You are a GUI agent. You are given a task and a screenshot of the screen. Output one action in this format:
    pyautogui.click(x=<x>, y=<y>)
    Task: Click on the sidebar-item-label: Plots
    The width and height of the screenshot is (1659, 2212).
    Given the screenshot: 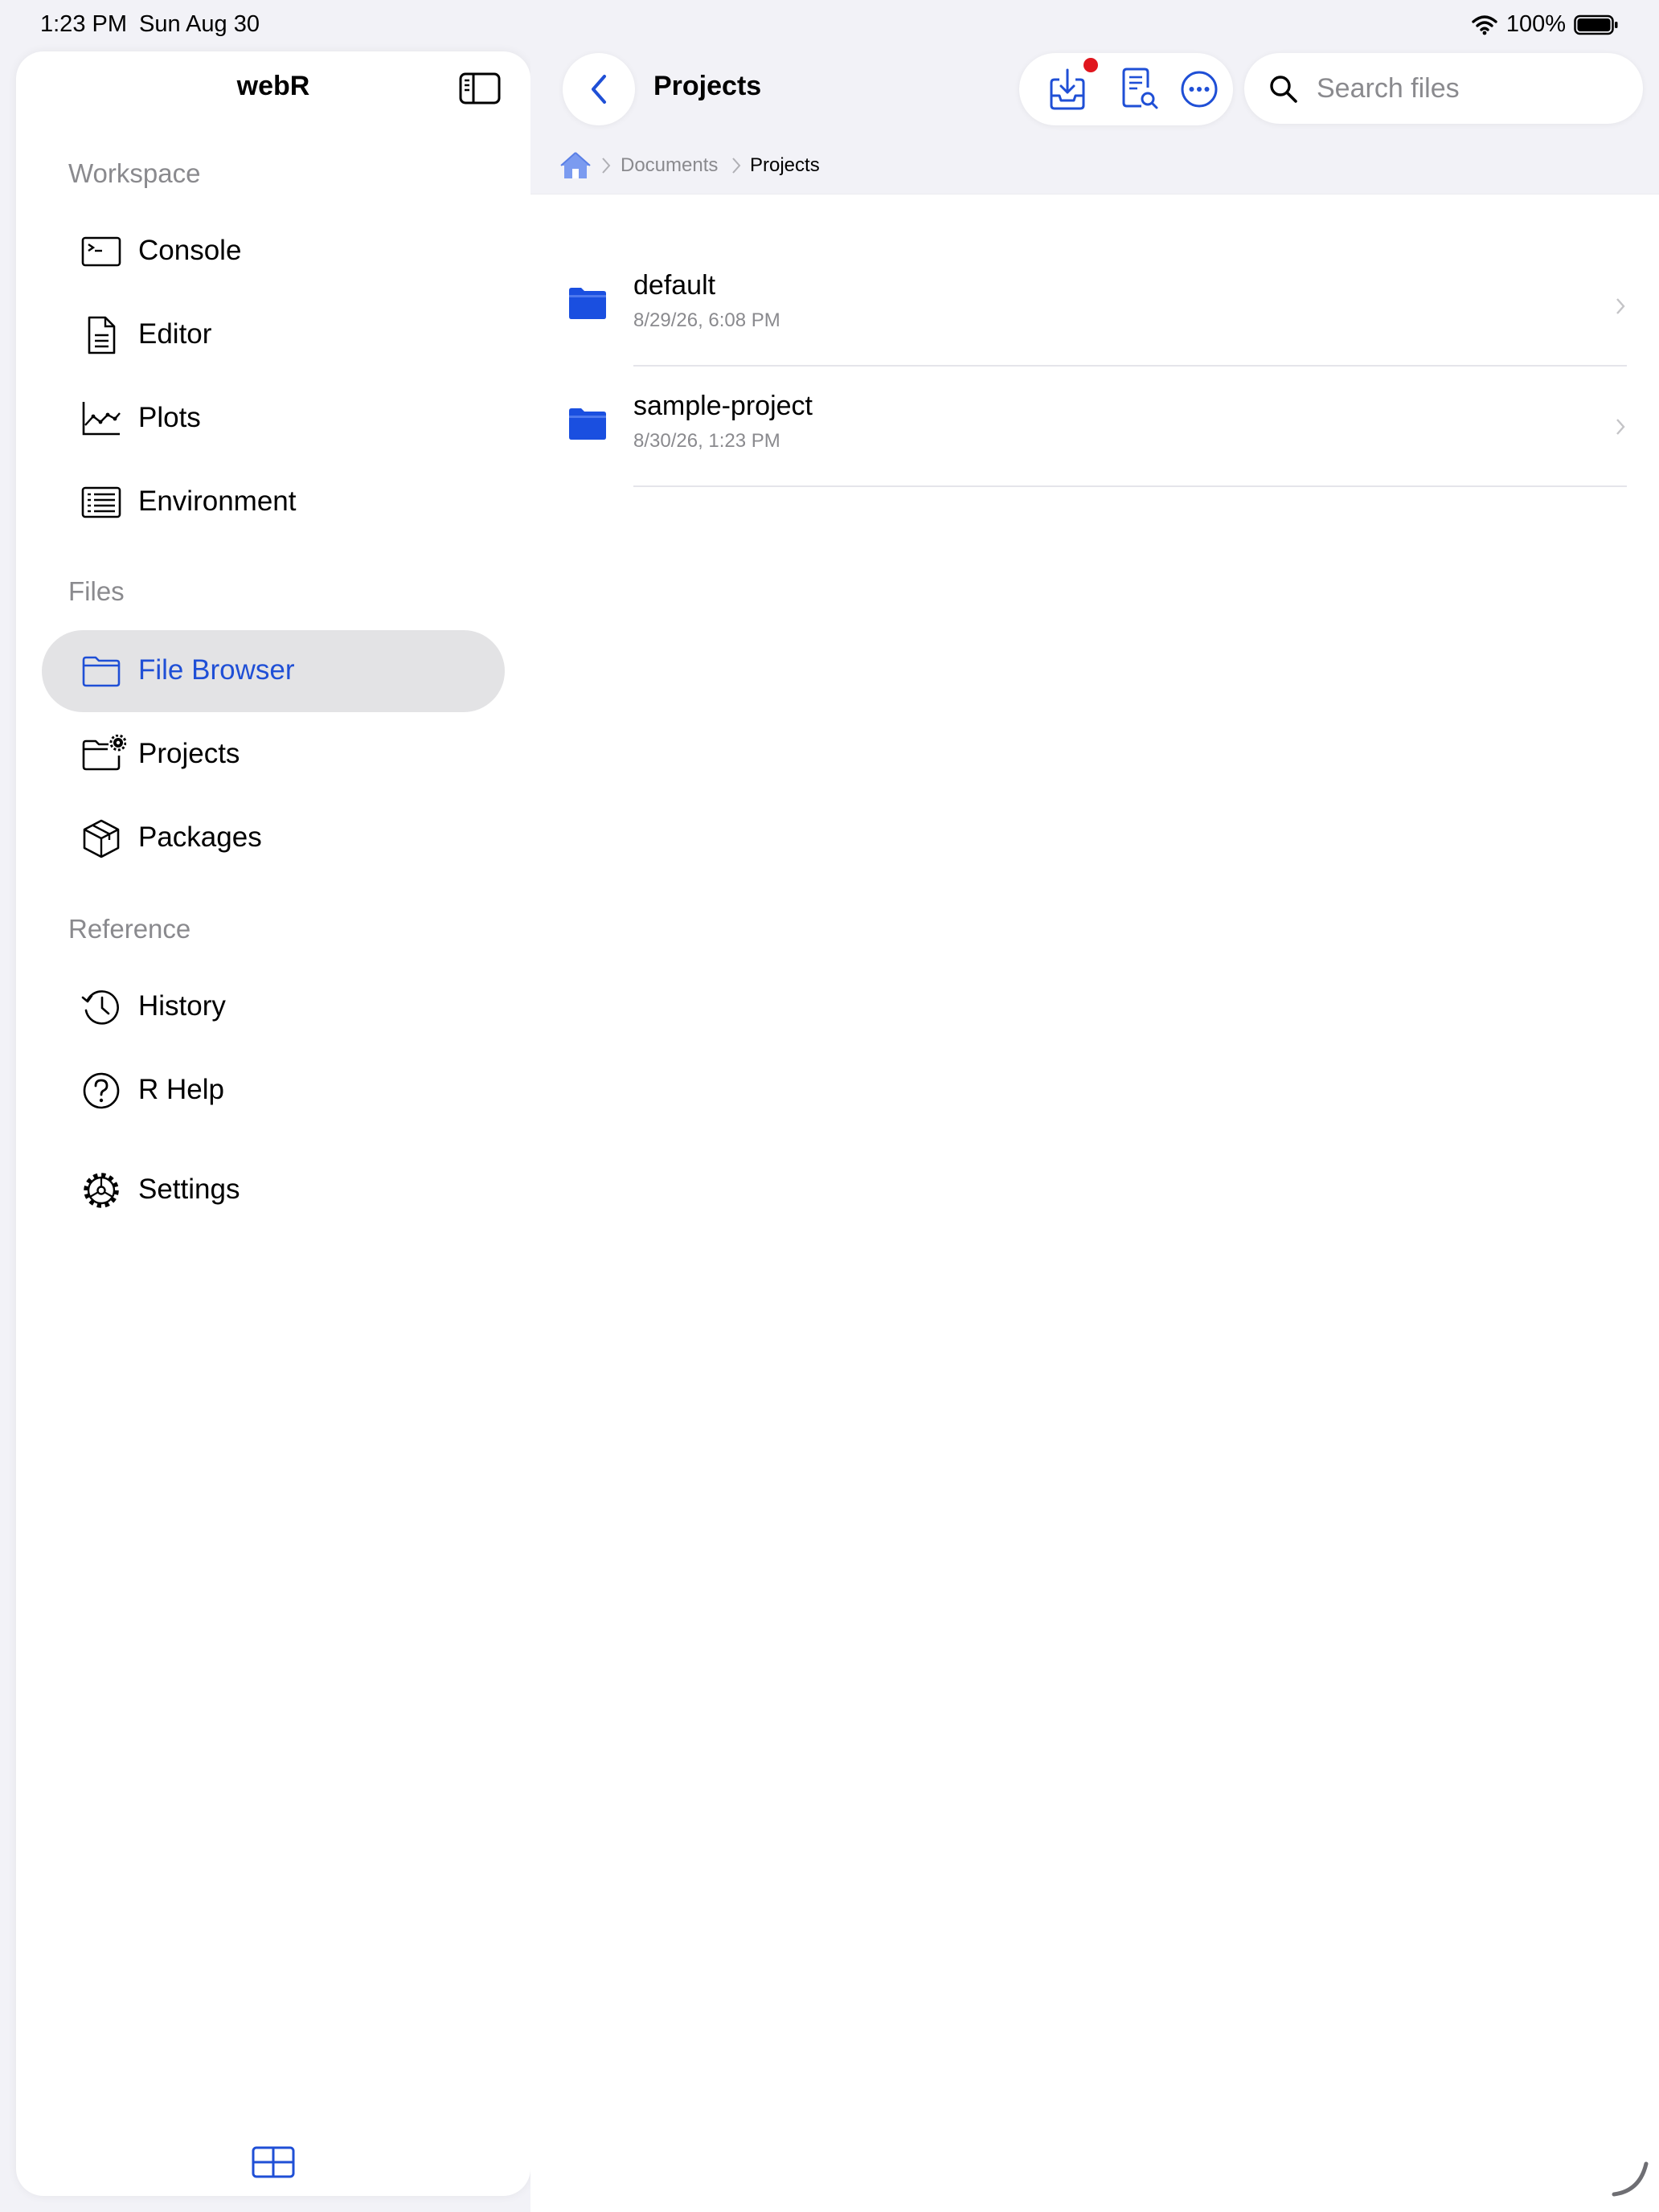 What is the action you would take?
    pyautogui.click(x=169, y=417)
    